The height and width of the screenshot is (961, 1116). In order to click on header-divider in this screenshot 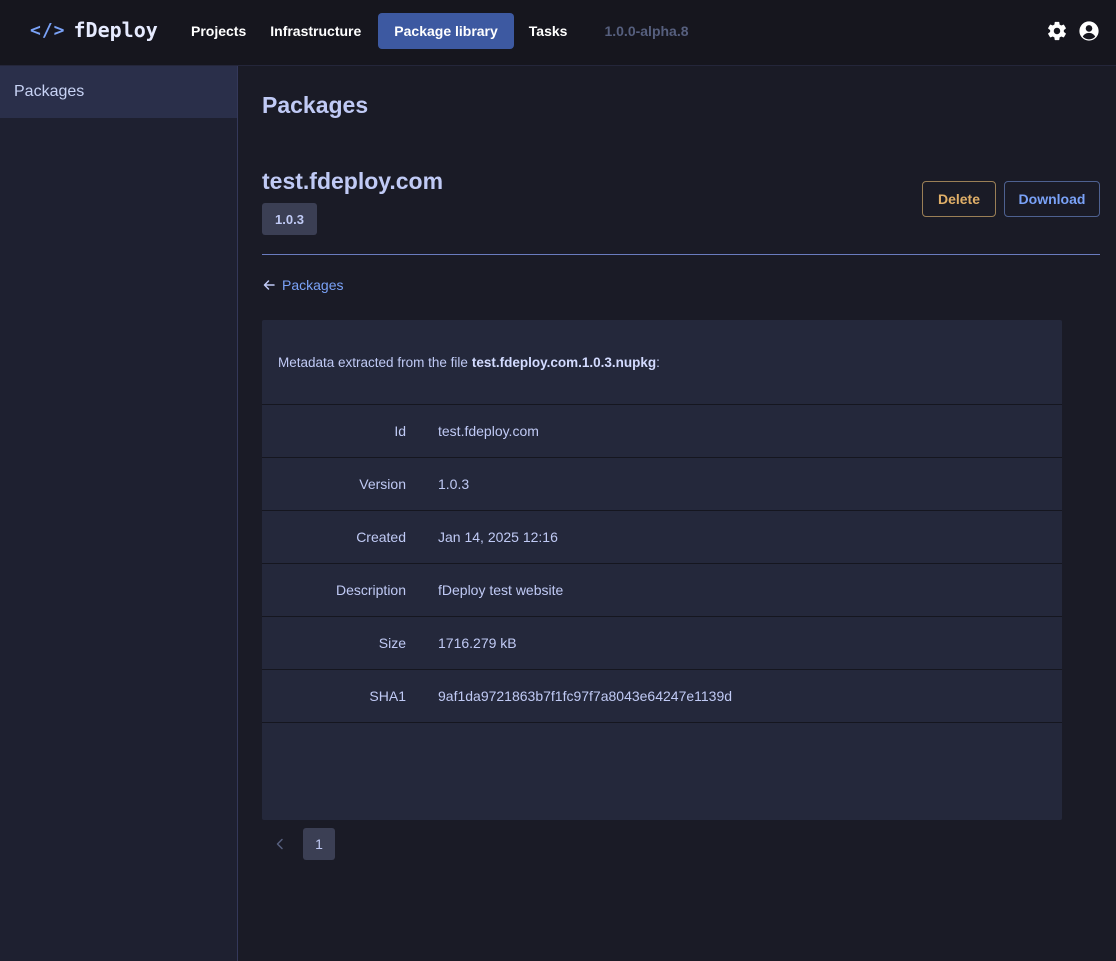, I will do `click(681, 254)`.